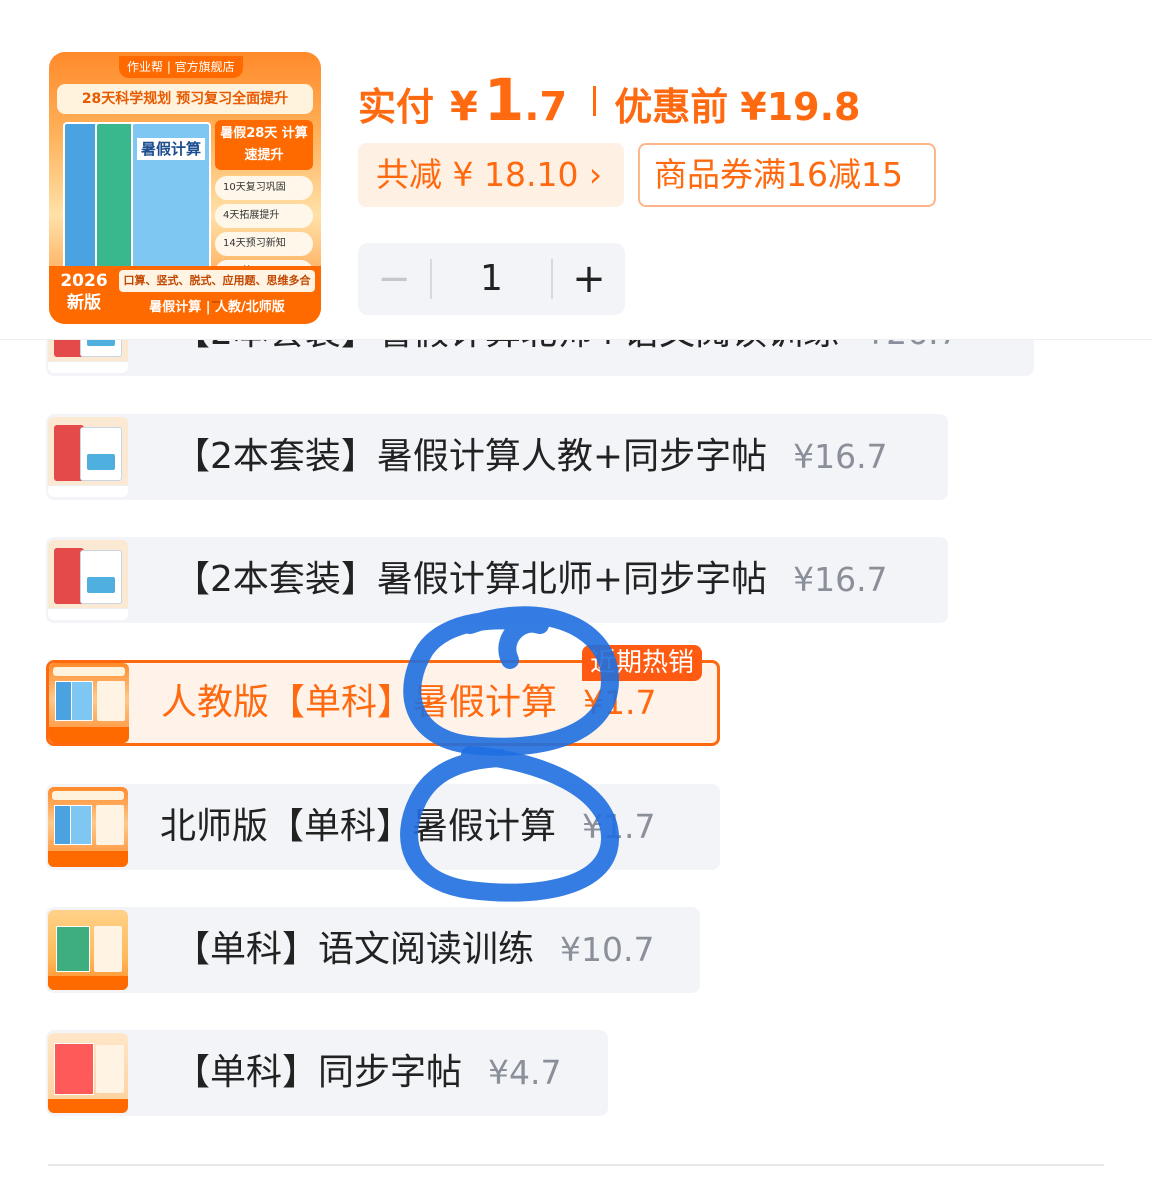  I want to click on image-footer: 2026 新版 口算、竖式、脱式、应用题、思维多合一 暑假计算 | 人教/北师版, so click(185, 295).